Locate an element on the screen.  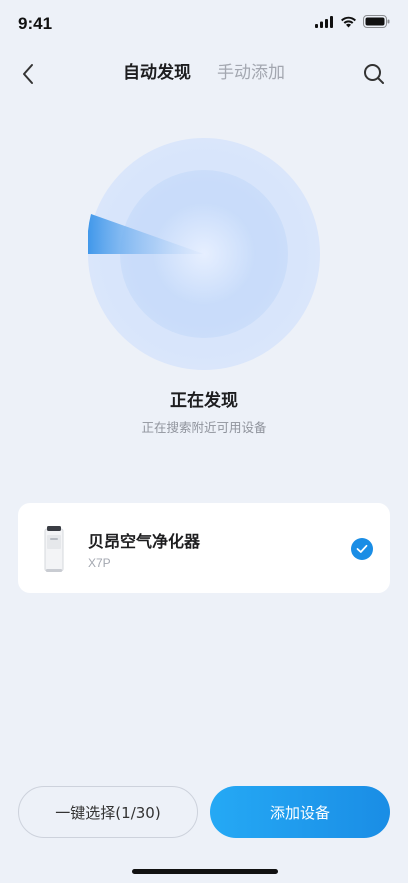
search-icon is located at coordinates (374, 74).